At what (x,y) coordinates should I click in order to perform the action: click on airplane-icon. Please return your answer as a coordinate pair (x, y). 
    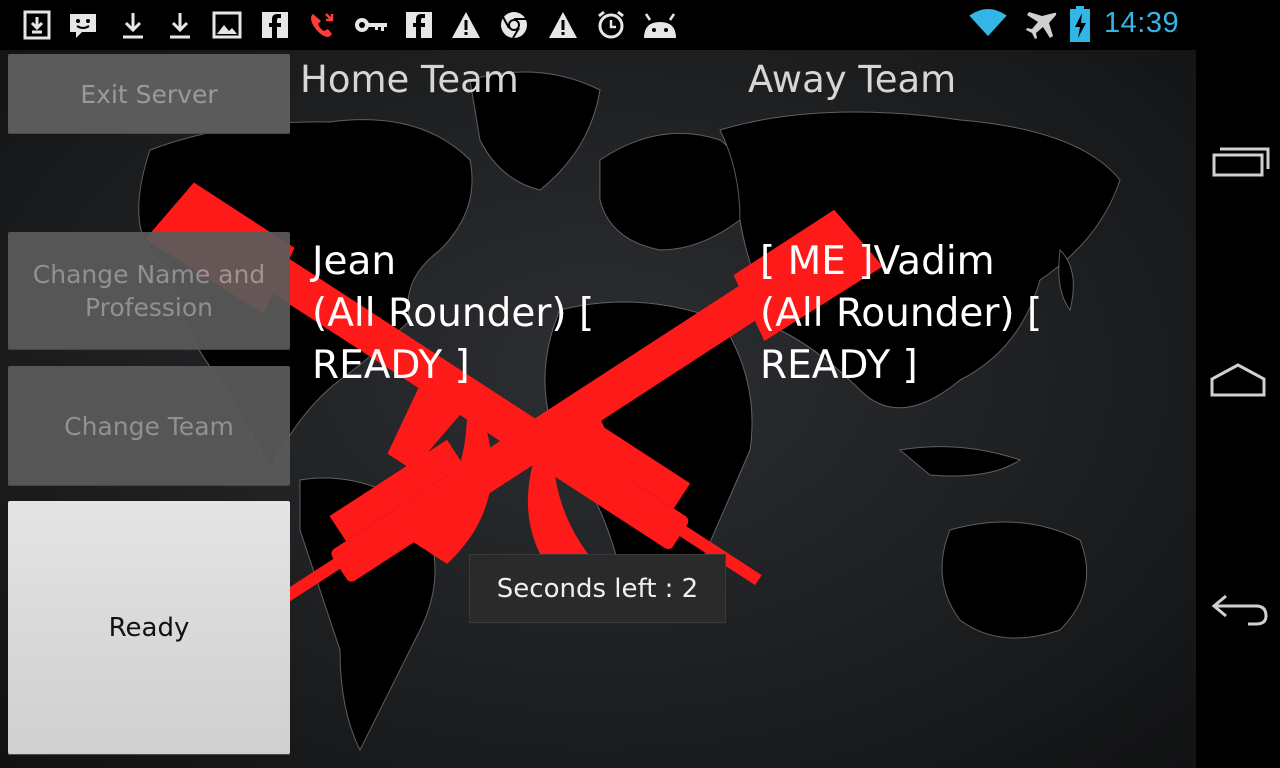
    Looking at the image, I should click on (1041, 25).